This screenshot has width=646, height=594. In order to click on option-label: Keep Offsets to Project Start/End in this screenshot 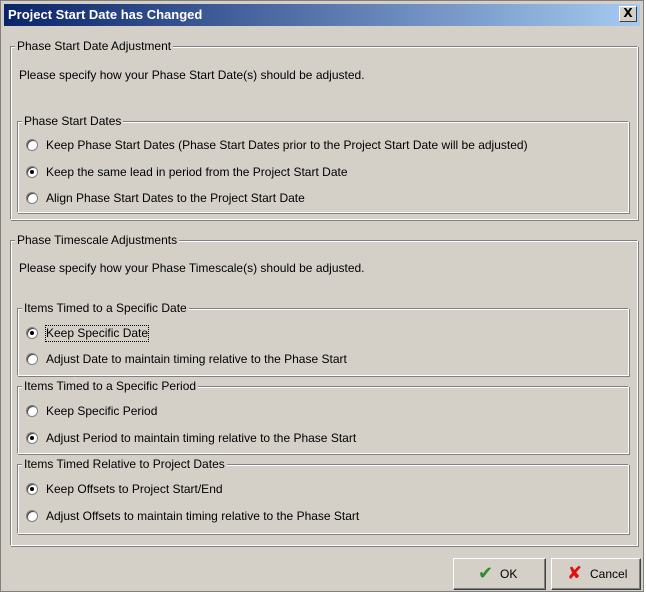, I will do `click(134, 489)`.